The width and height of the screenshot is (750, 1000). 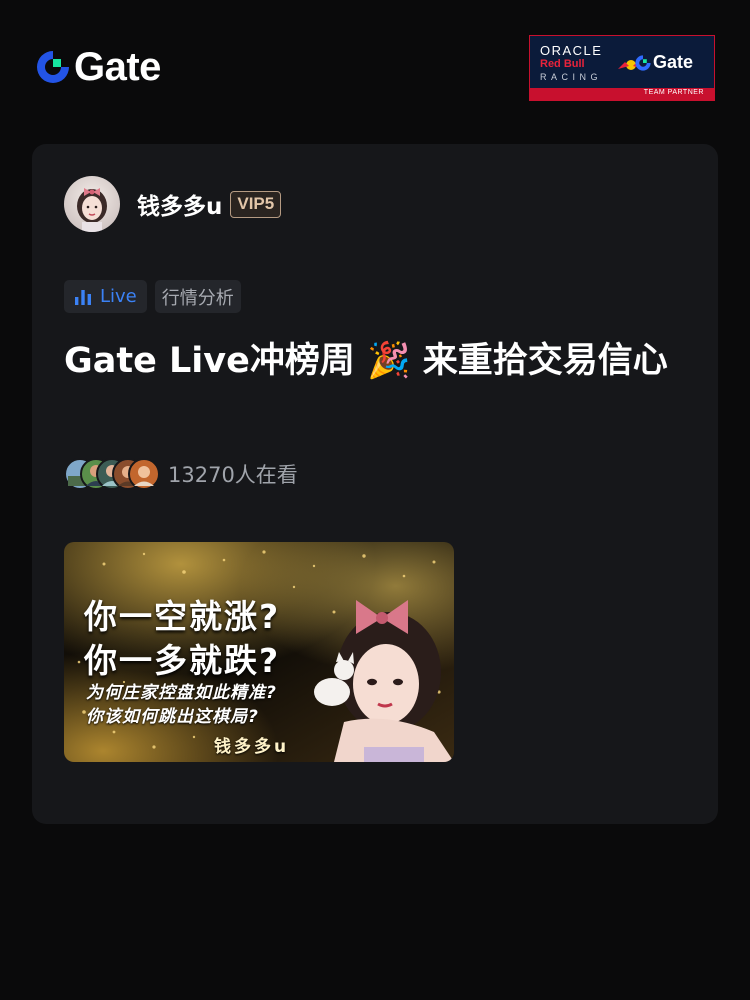 What do you see at coordinates (144, 474) in the screenshot?
I see `viewer-avatar` at bounding box center [144, 474].